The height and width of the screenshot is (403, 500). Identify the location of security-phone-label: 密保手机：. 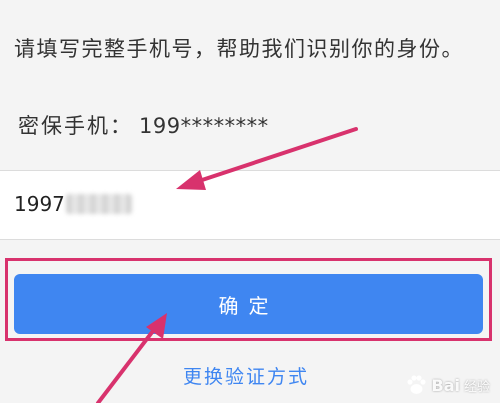
(75, 126).